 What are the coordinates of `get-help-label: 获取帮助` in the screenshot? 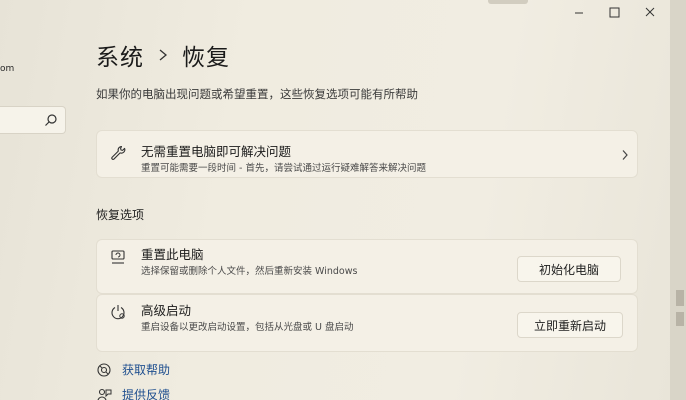 It's located at (146, 370).